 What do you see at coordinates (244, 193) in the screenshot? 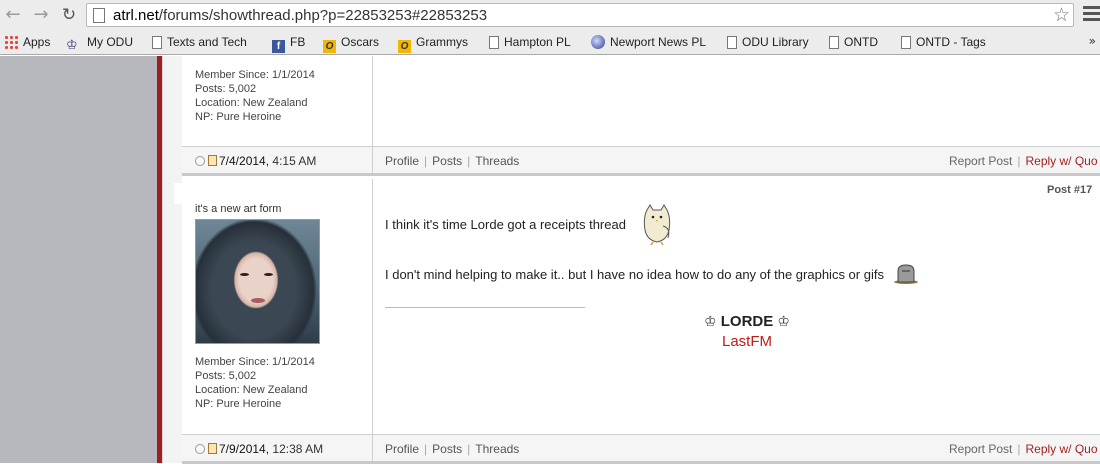
I see `username-box` at bounding box center [244, 193].